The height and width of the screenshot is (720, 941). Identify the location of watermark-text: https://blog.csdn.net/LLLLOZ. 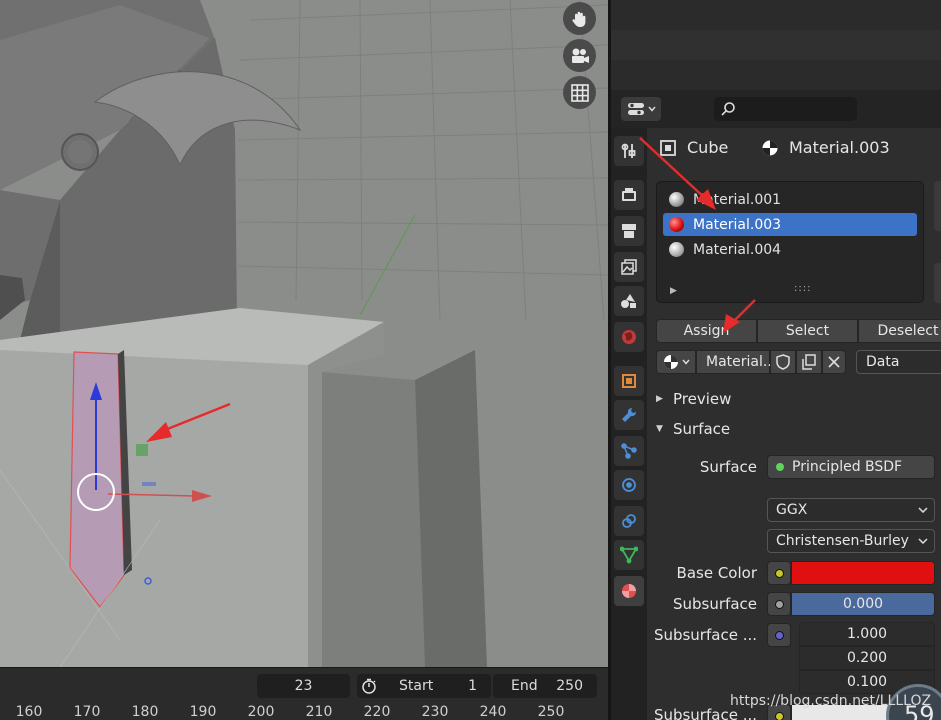
(831, 701).